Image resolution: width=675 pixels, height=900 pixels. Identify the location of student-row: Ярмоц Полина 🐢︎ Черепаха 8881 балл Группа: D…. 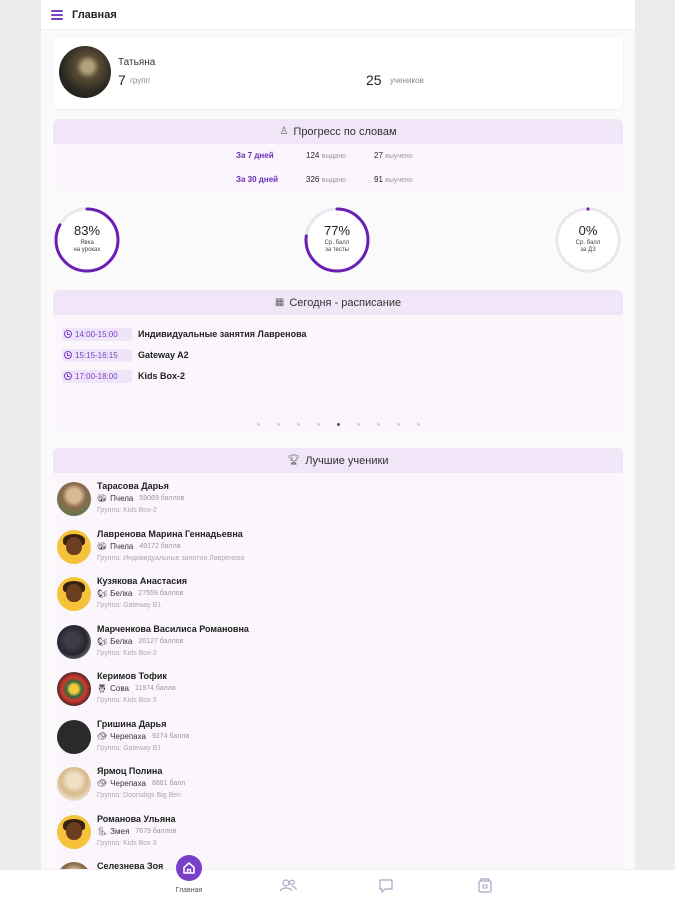
(337, 787).